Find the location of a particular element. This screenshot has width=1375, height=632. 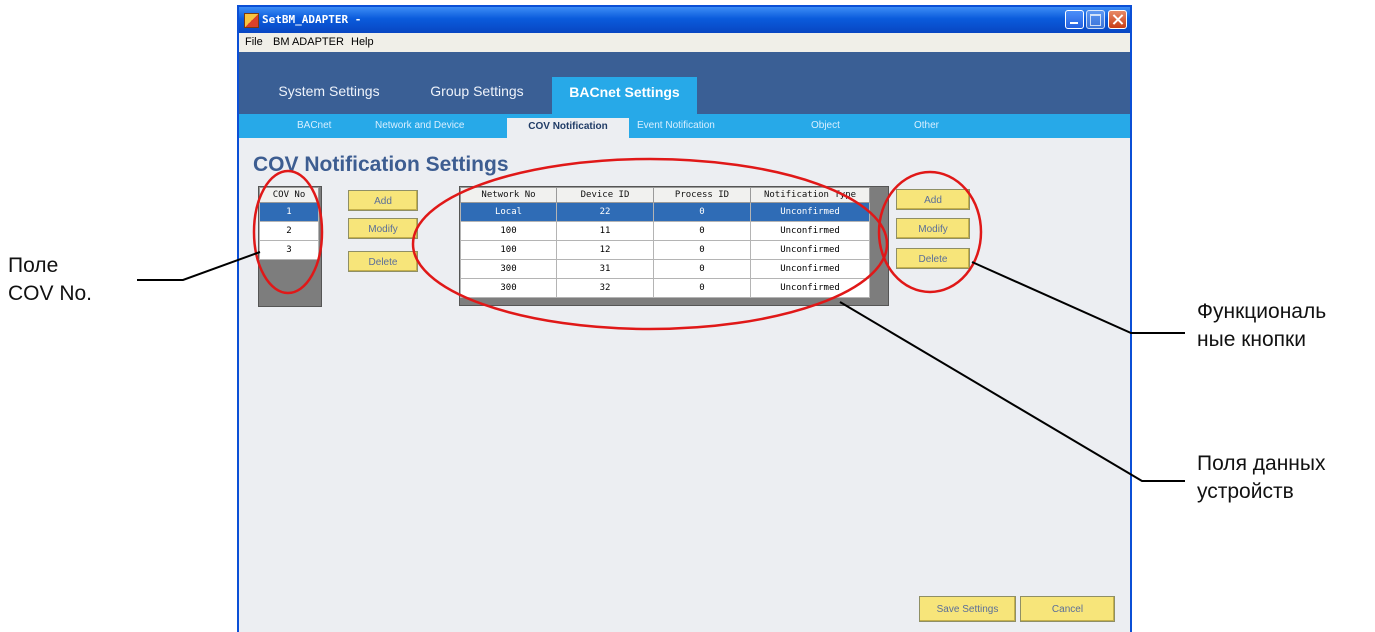

table-row: 100 11 0 Unconfirmed is located at coordinates (665, 231).